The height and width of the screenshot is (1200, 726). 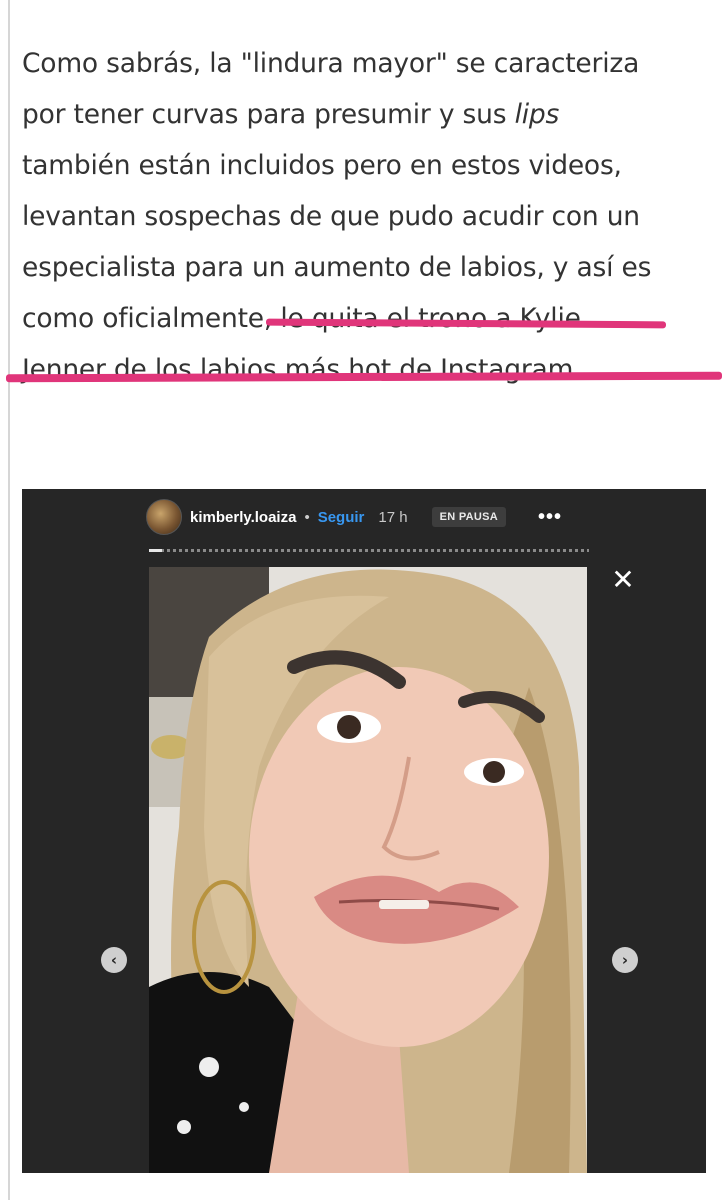 What do you see at coordinates (393, 517) in the screenshot?
I see `story-timestamp: 17 h` at bounding box center [393, 517].